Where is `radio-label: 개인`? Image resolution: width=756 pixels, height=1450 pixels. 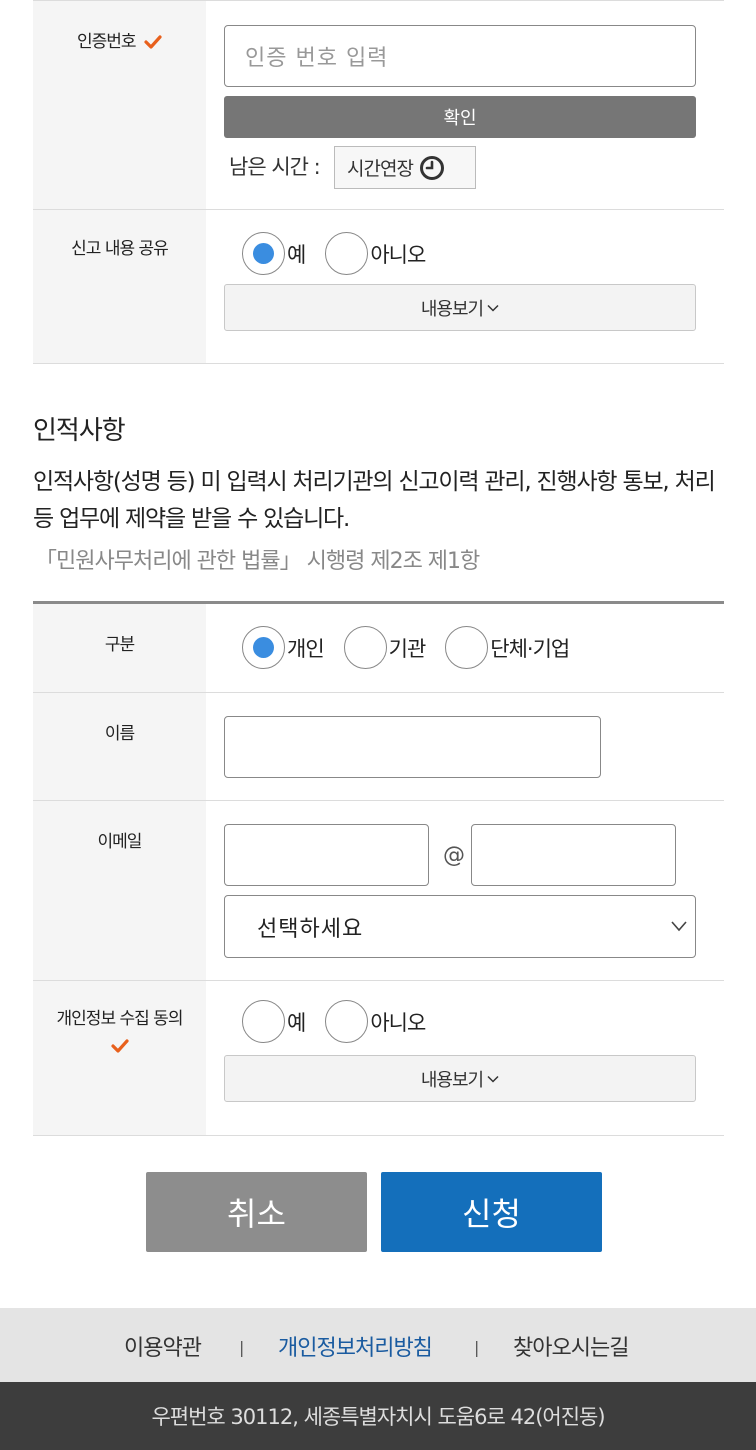 radio-label: 개인 is located at coordinates (306, 648).